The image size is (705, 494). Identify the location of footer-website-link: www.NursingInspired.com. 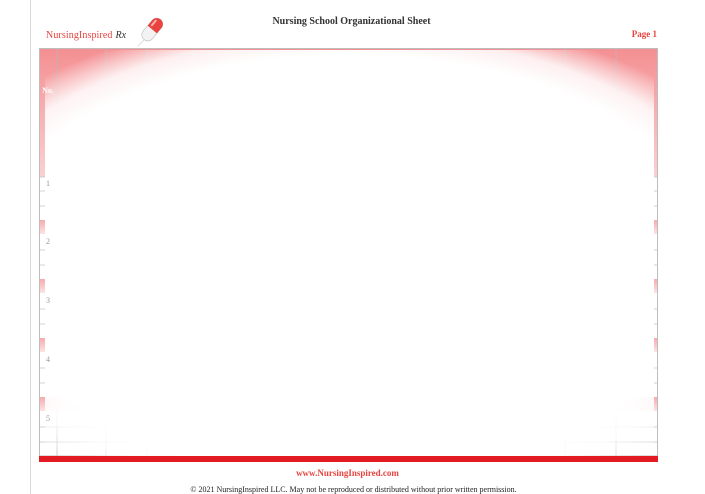
(352, 473).